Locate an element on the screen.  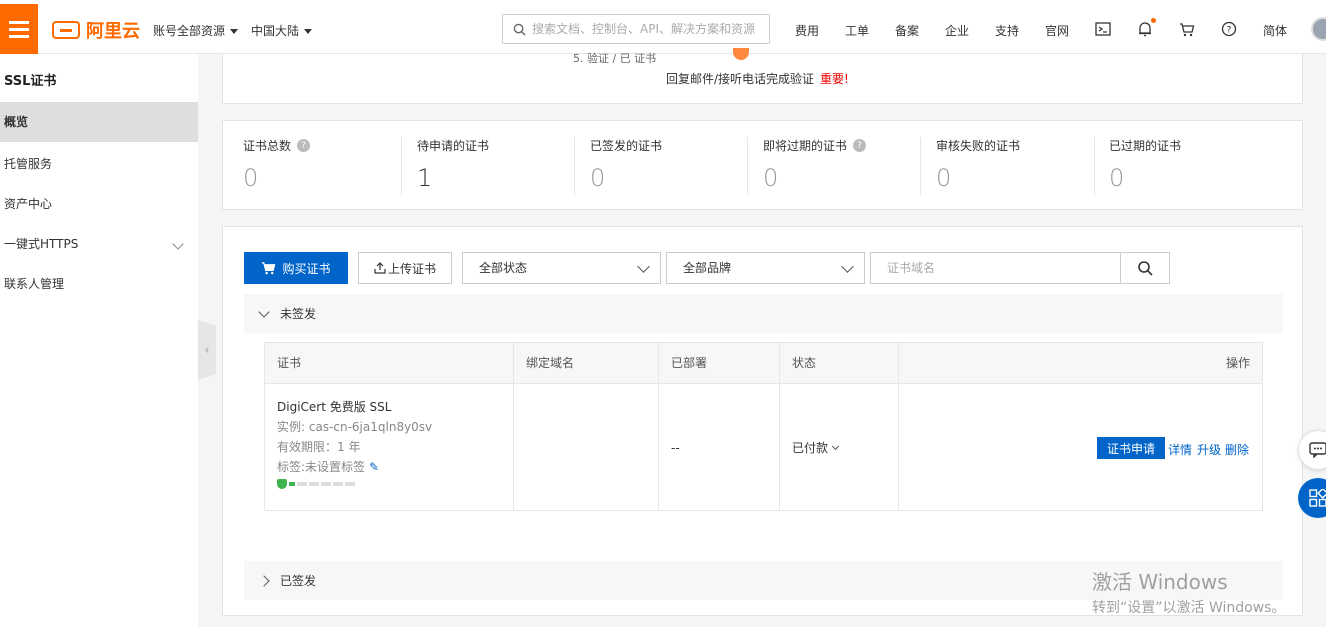
terminal-icon is located at coordinates (1103, 29).